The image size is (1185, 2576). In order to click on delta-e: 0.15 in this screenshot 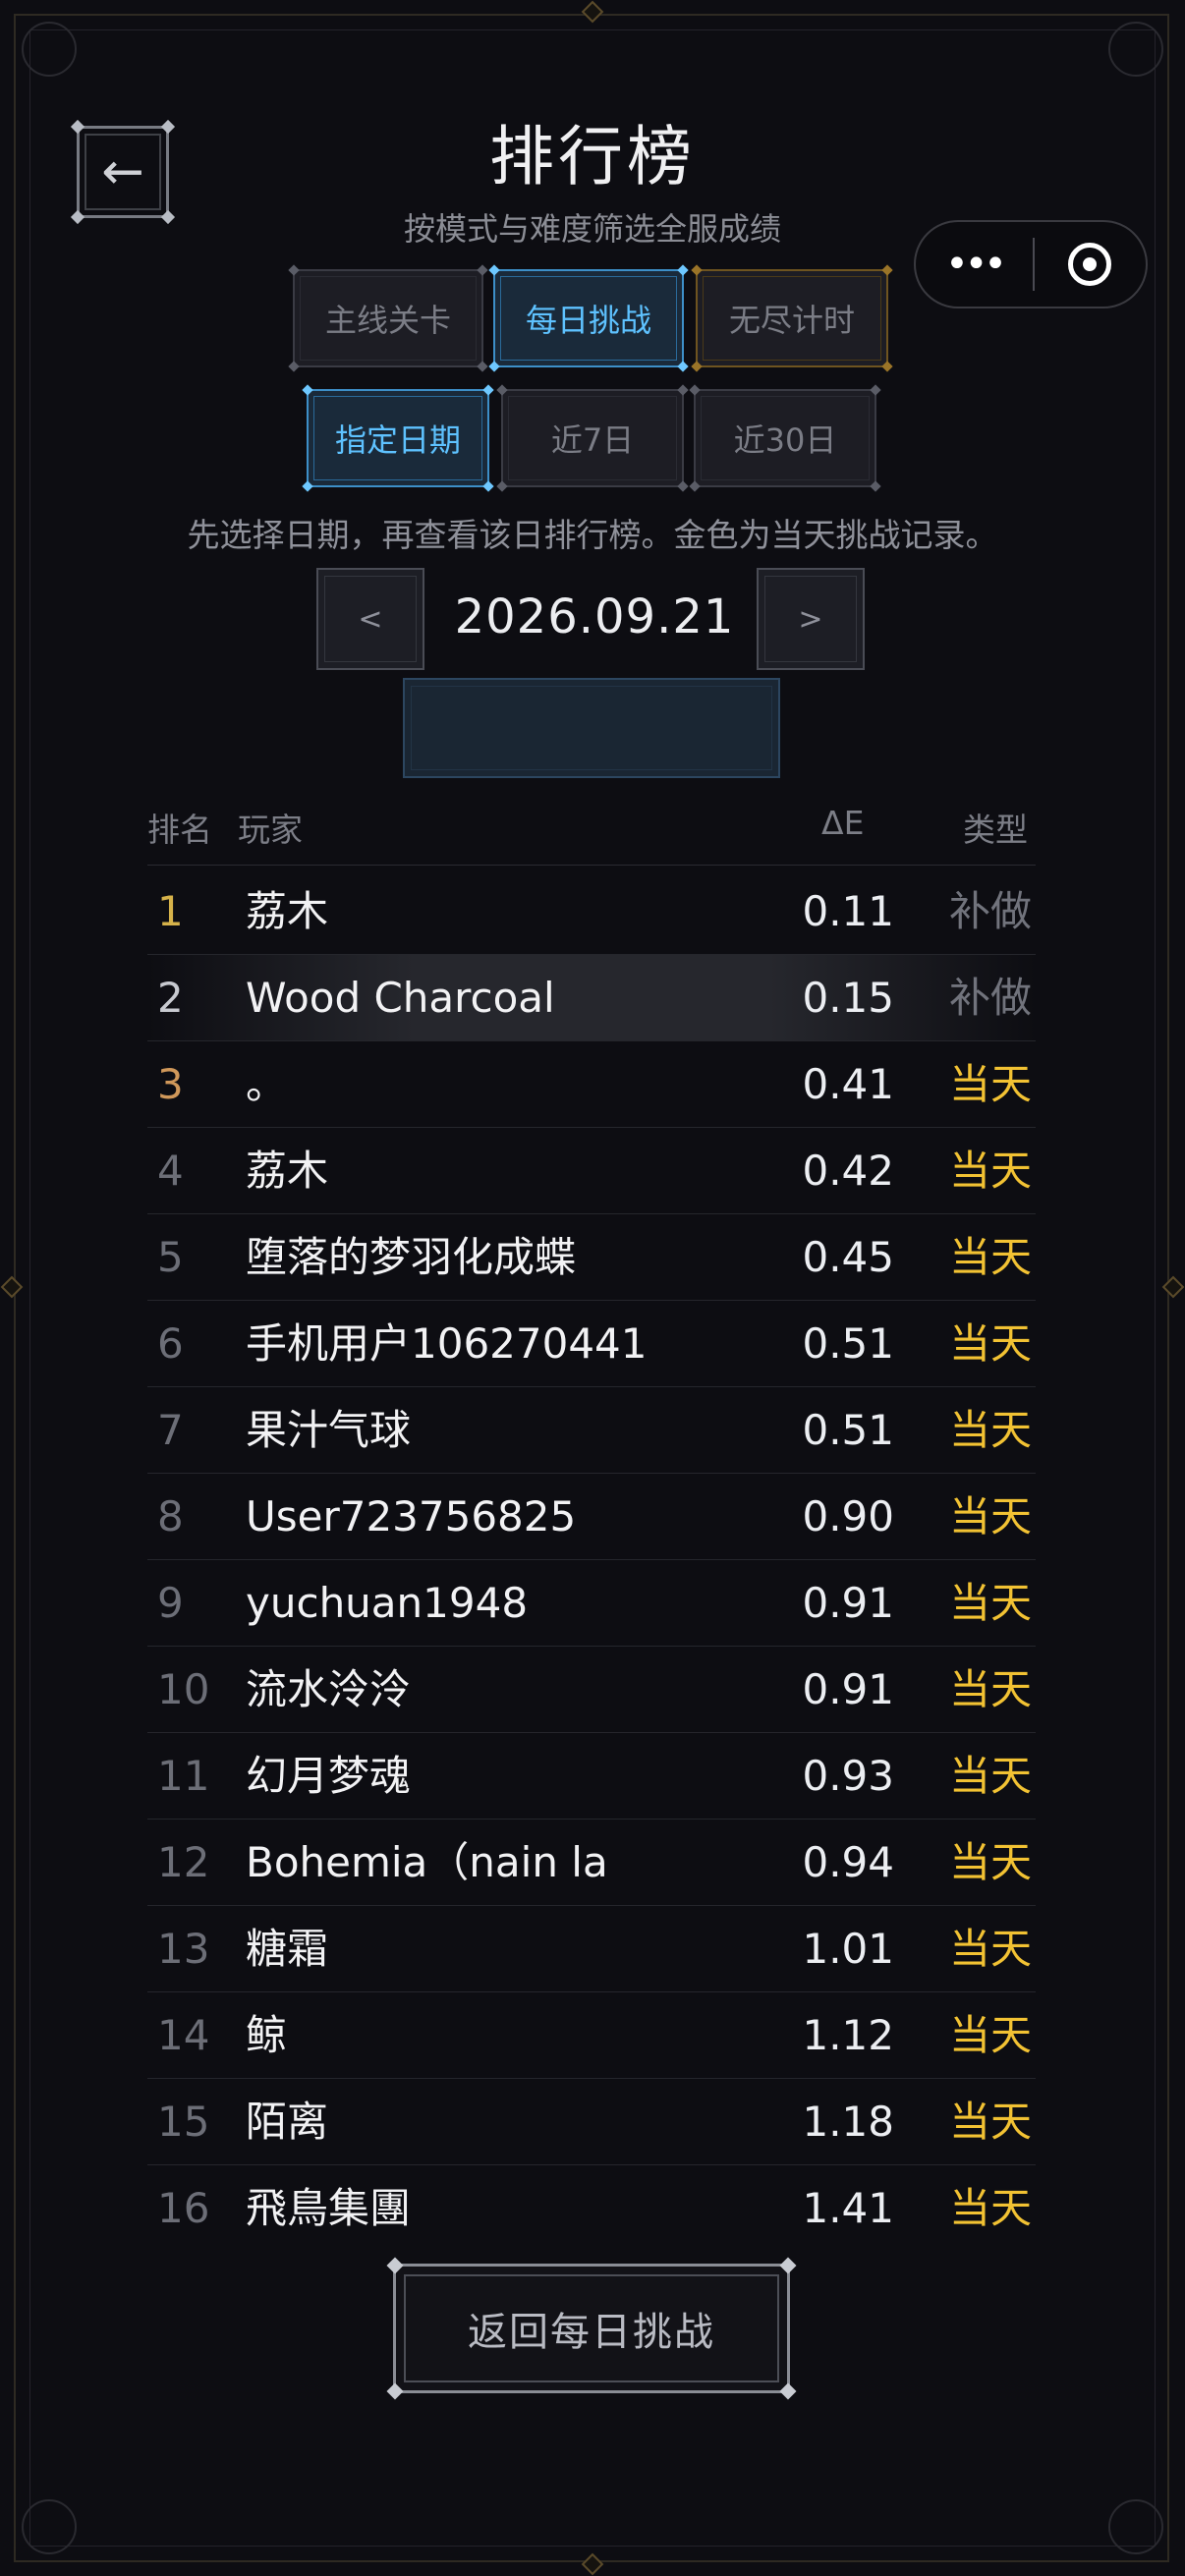, I will do `click(848, 998)`.